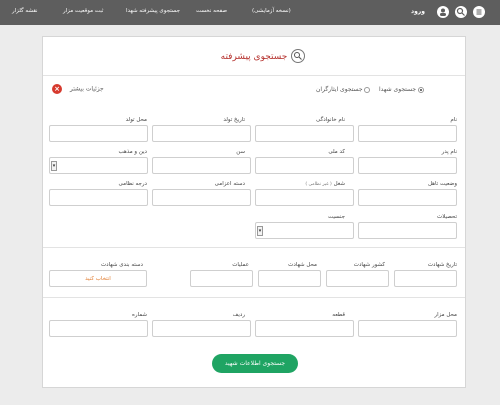 This screenshot has width=500, height=405. I want to click on radio-veterans: جستجوی ایثارگران, so click(343, 89).